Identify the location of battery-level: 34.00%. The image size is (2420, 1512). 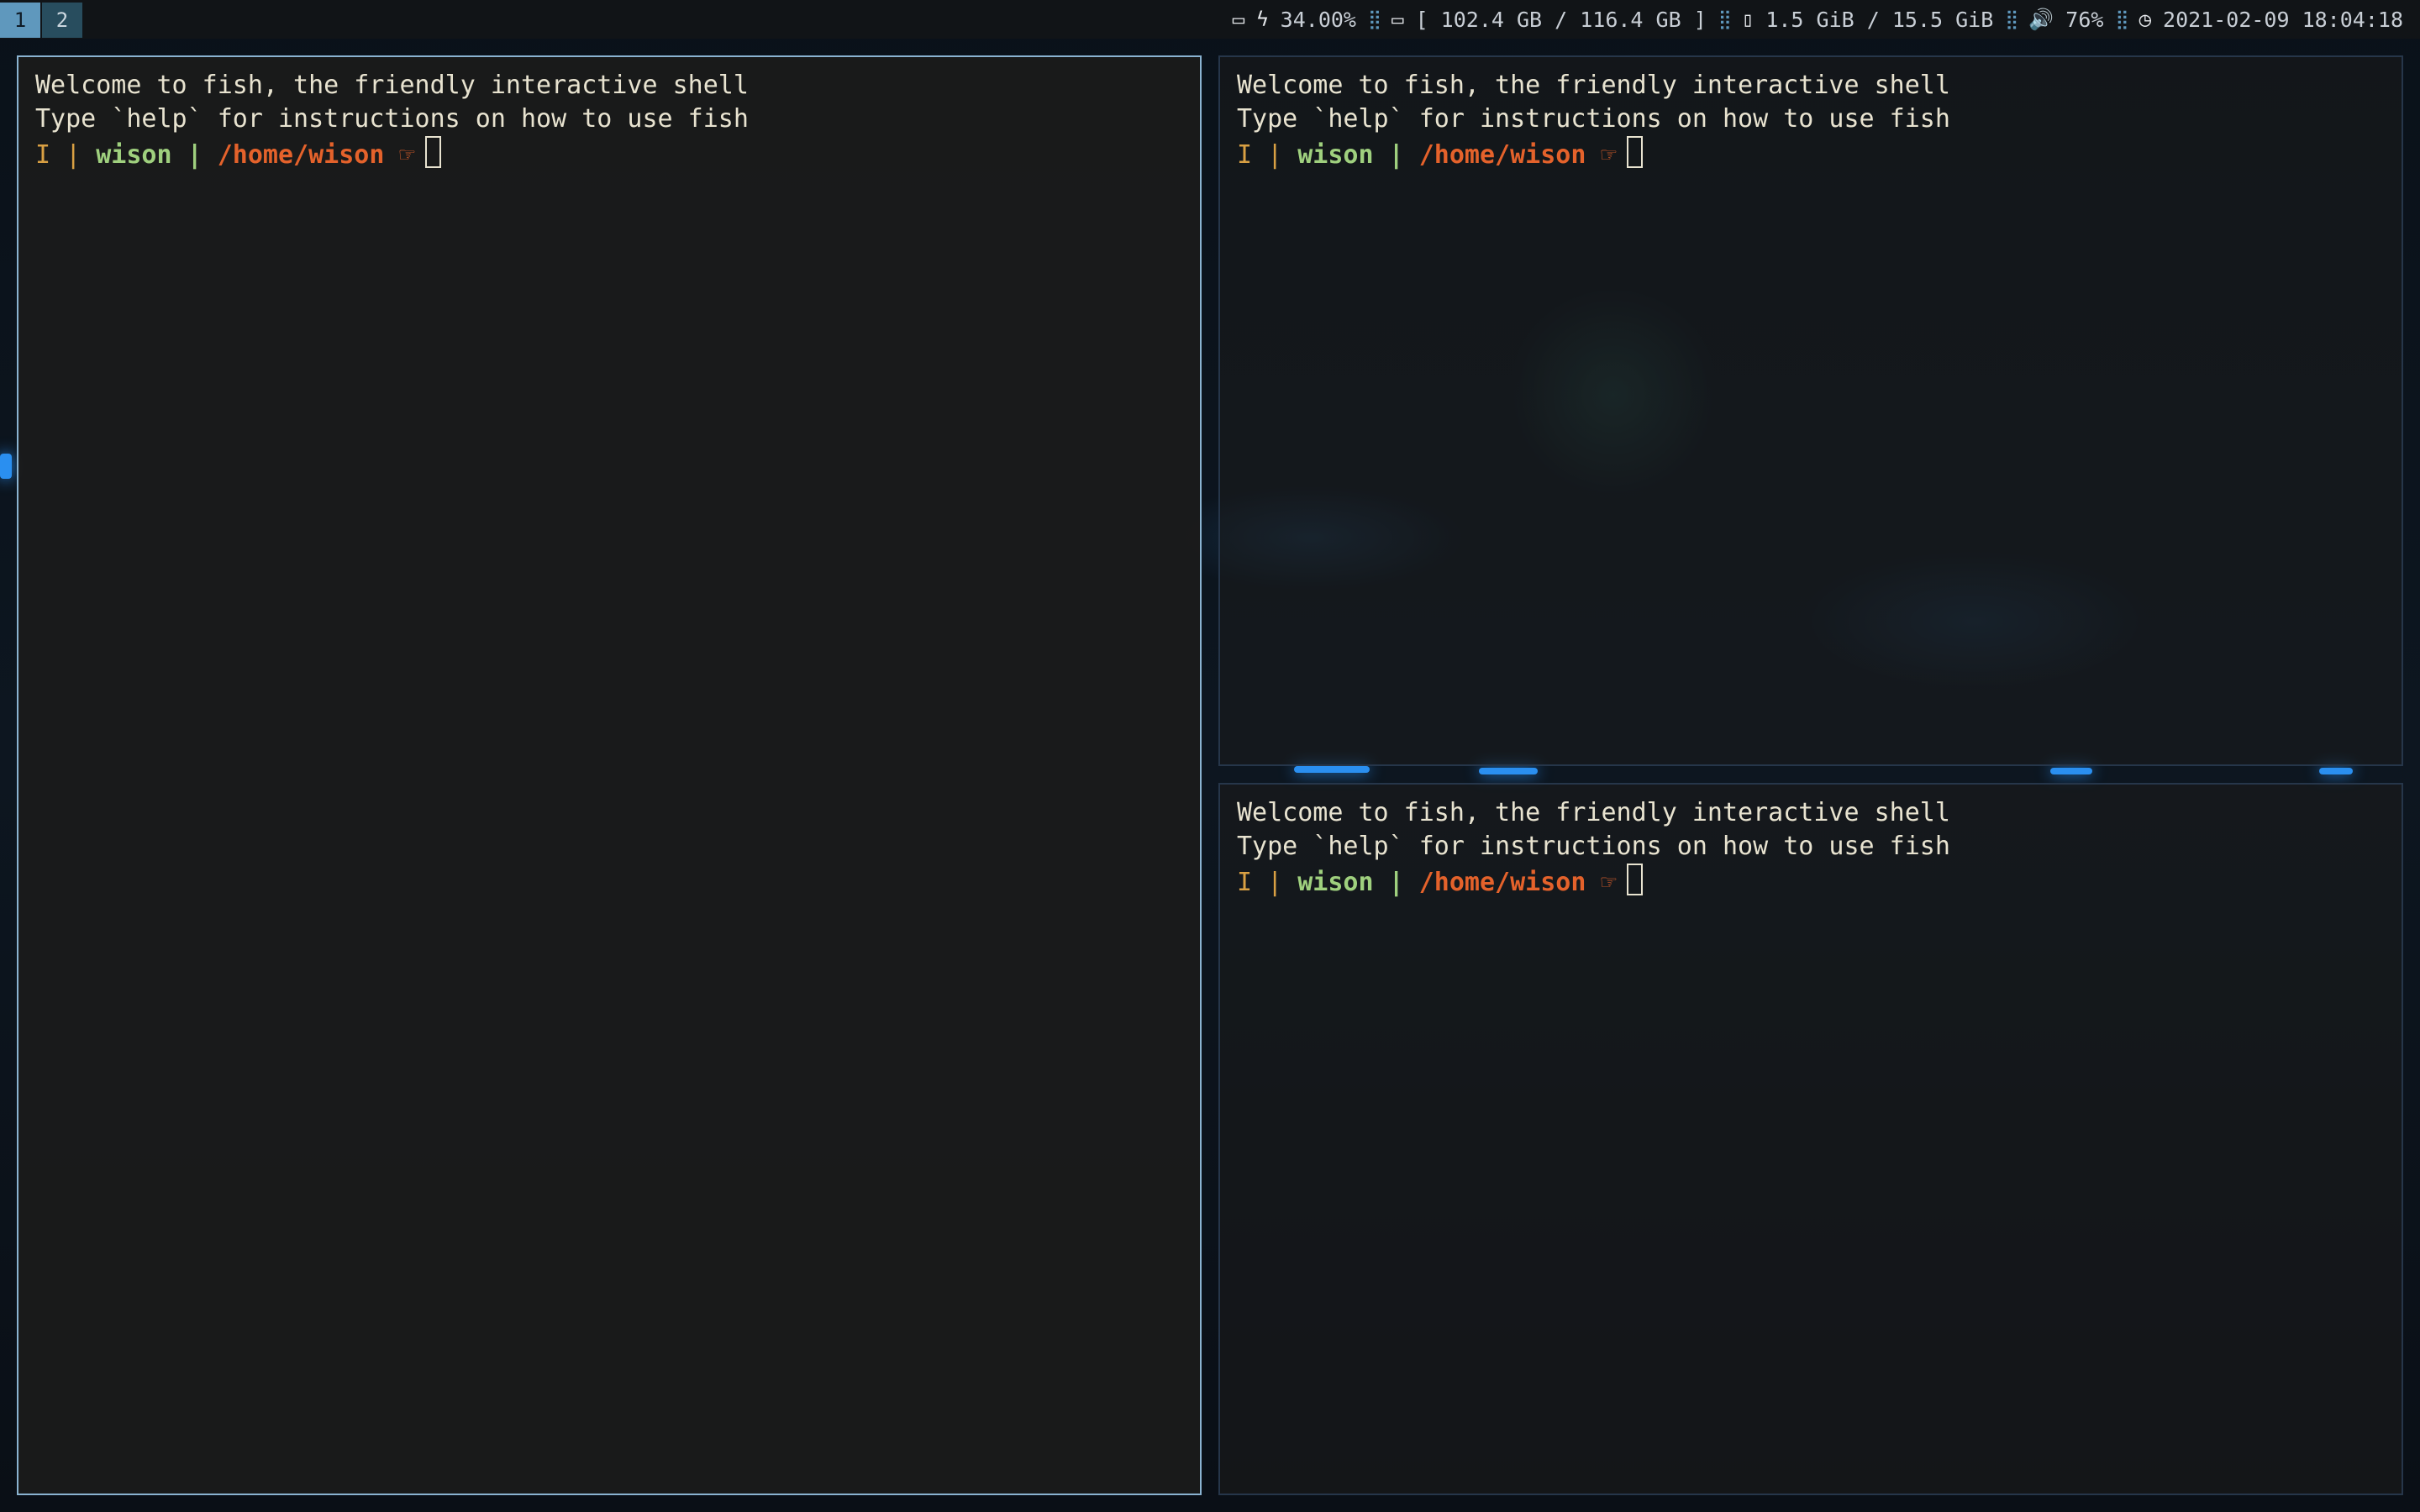
(1318, 19).